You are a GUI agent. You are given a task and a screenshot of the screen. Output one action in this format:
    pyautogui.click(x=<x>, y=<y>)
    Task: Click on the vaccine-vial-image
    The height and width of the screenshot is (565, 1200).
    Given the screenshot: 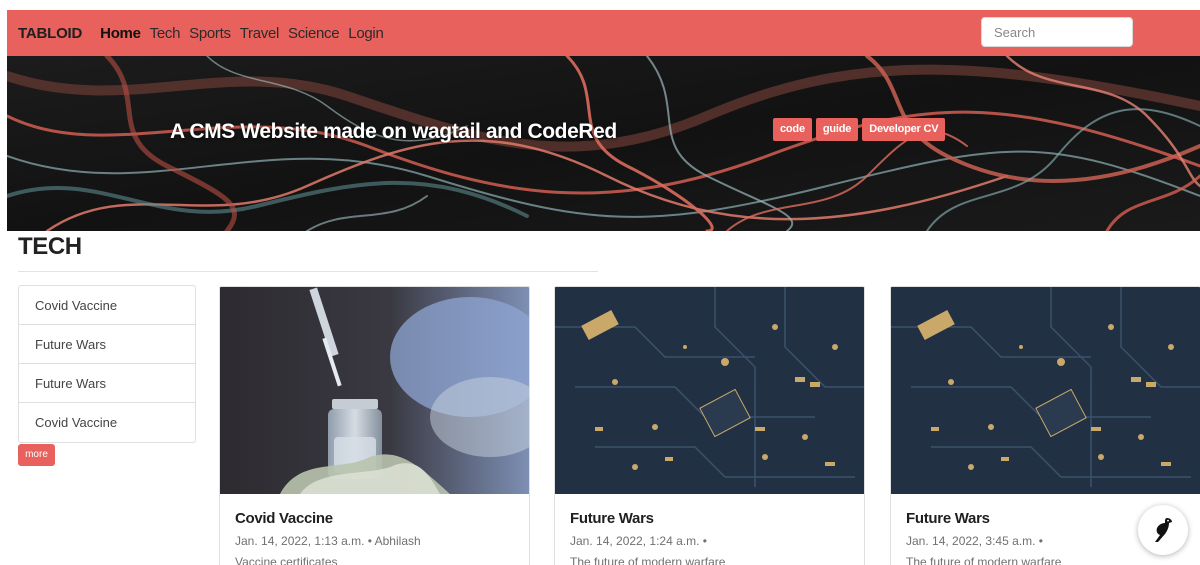 What is the action you would take?
    pyautogui.click(x=374, y=390)
    